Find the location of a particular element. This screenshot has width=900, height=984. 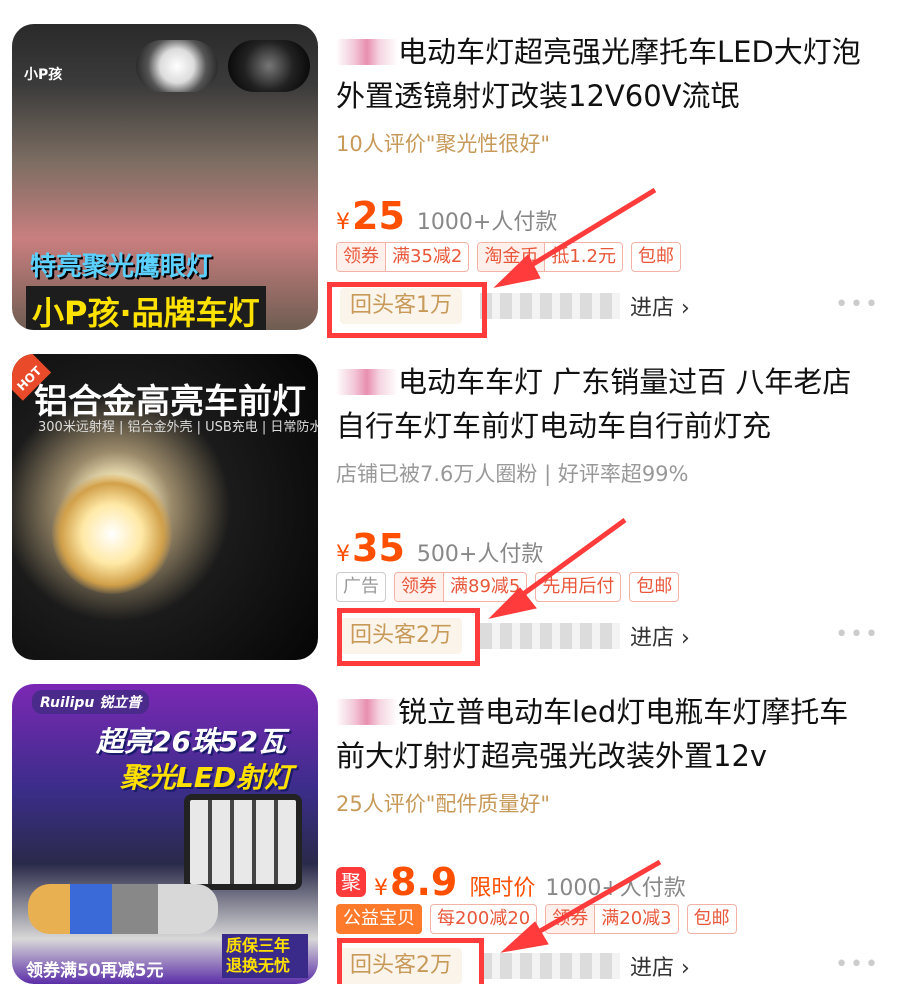

product-image: 小P孩 特亮聚光鹰眼灯 小P孩·品牌车灯 is located at coordinates (165, 177).